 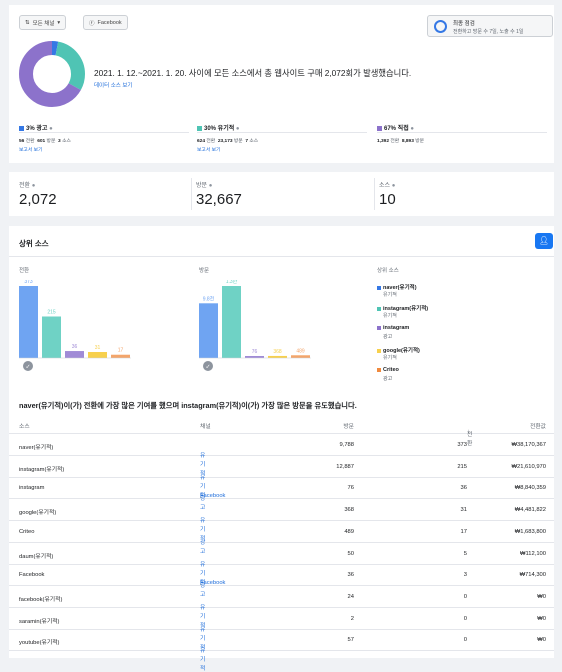 What do you see at coordinates (350, 596) in the screenshot?
I see `visits-cell: 24` at bounding box center [350, 596].